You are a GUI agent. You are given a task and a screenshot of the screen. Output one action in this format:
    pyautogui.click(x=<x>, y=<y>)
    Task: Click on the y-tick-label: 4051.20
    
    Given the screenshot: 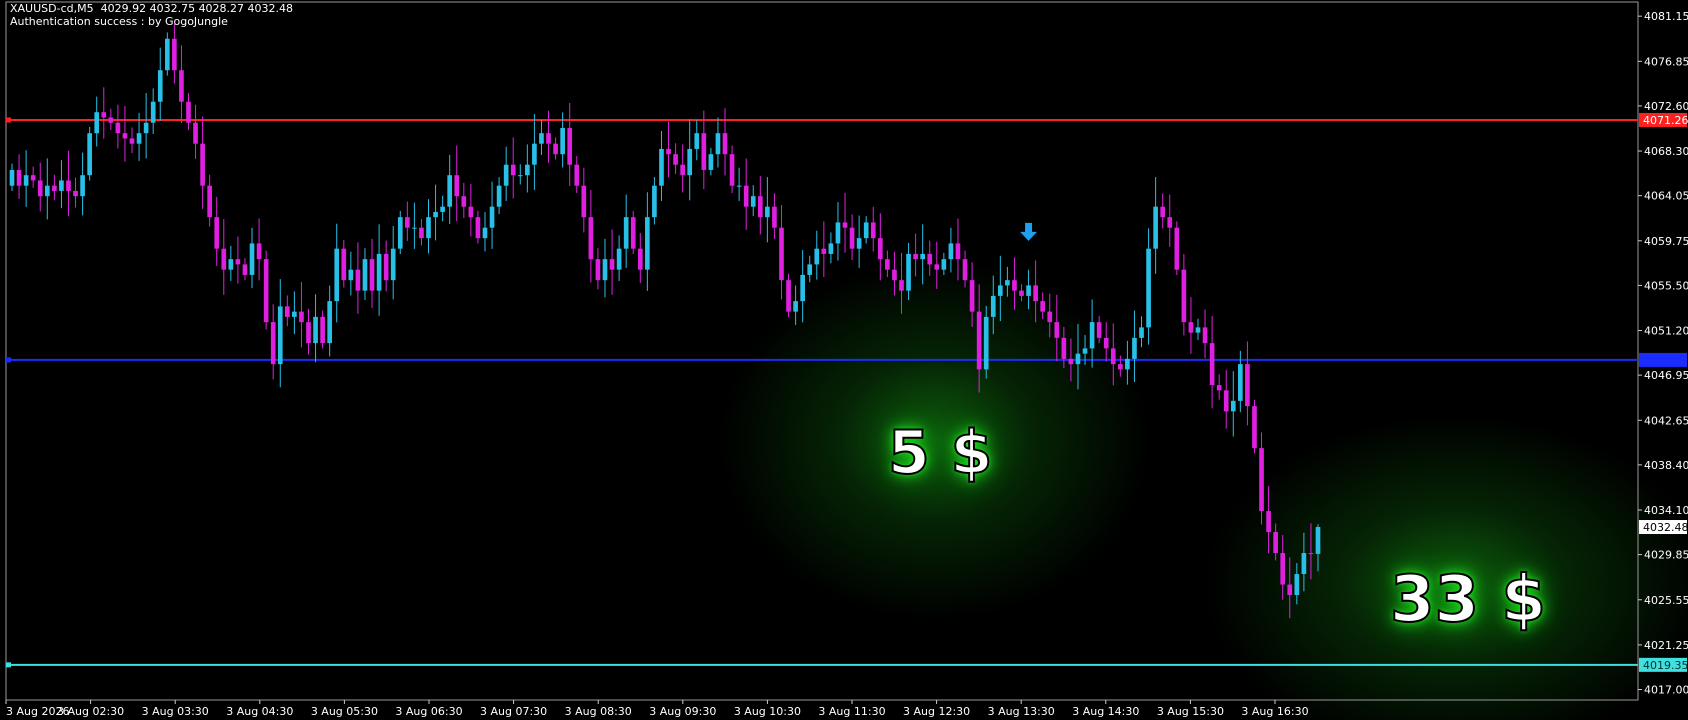 What is the action you would take?
    pyautogui.click(x=1666, y=331)
    